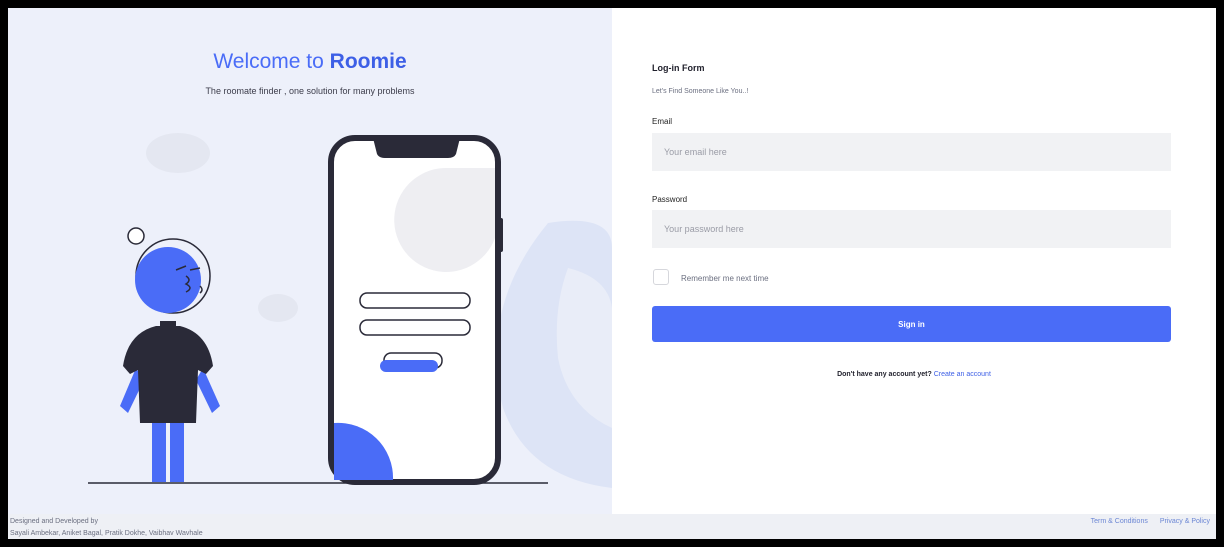  What do you see at coordinates (911, 152) in the screenshot?
I see `email-input` at bounding box center [911, 152].